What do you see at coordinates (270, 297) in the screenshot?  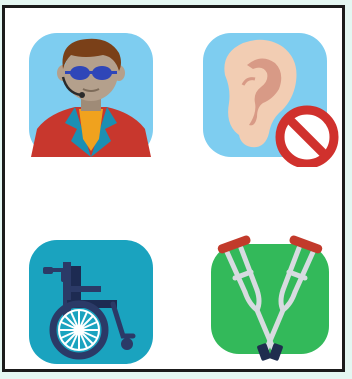 I see `crutches-icon` at bounding box center [270, 297].